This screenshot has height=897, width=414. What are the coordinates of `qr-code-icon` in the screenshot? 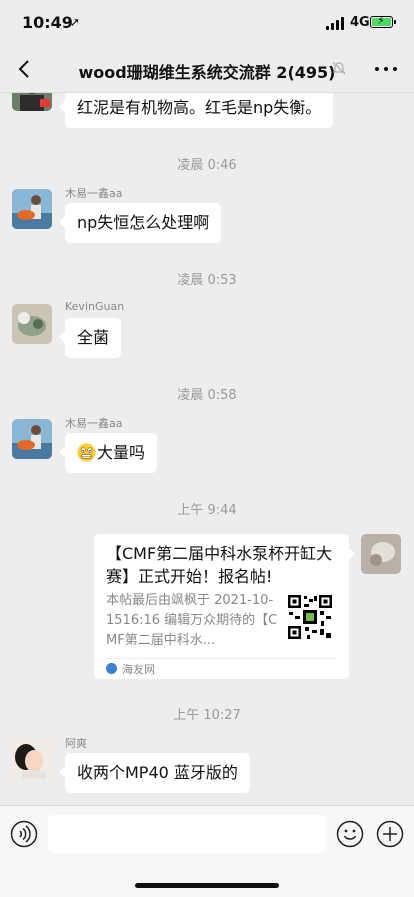 It's located at (310, 617).